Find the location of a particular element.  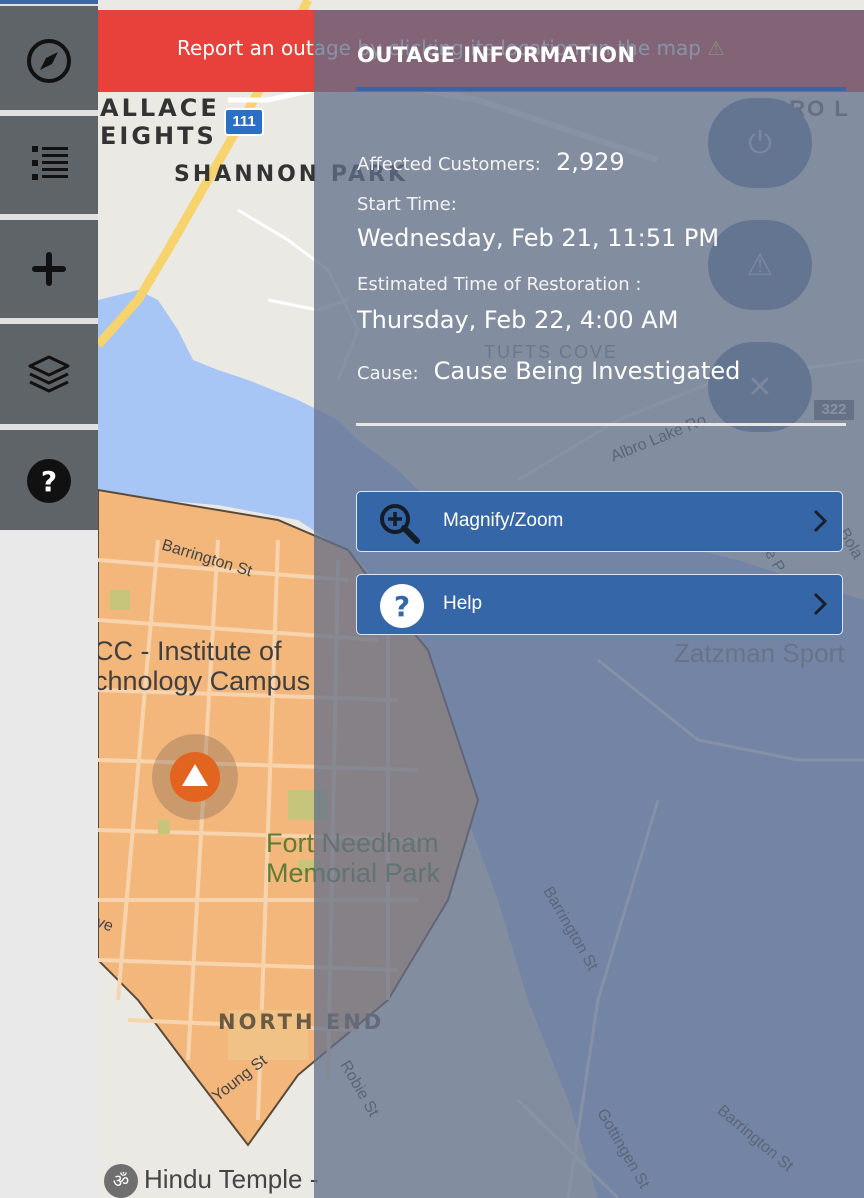

sidebar-item-locate is located at coordinates (49, 58).